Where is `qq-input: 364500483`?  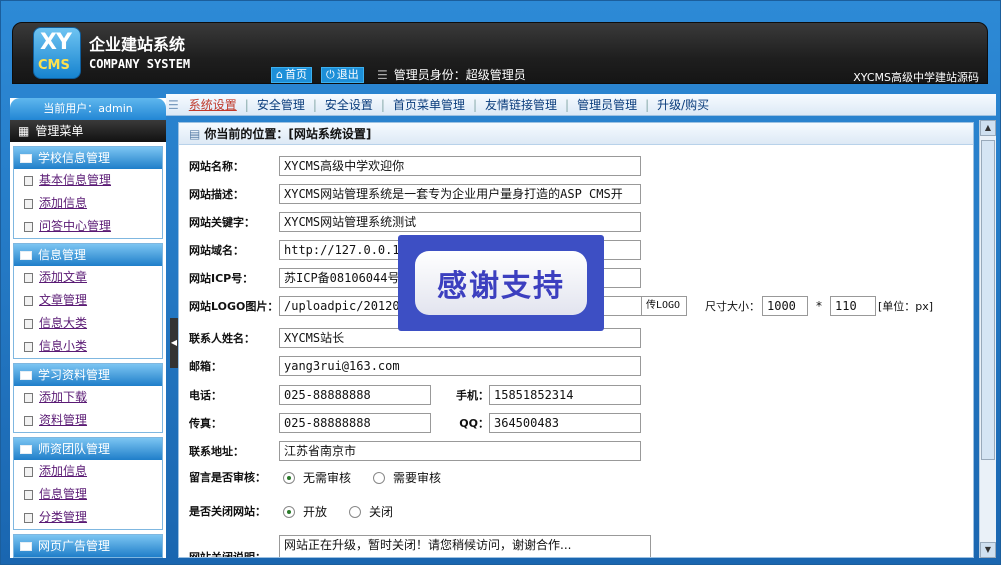
qq-input: 364500483 is located at coordinates (565, 423).